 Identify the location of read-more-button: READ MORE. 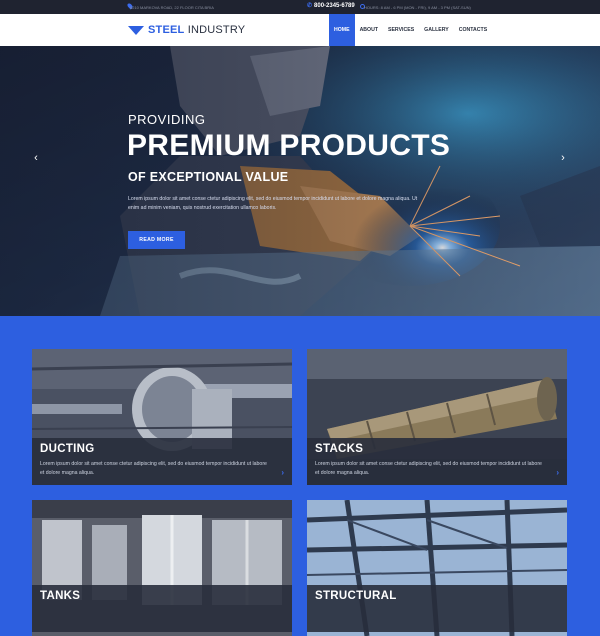
(156, 240).